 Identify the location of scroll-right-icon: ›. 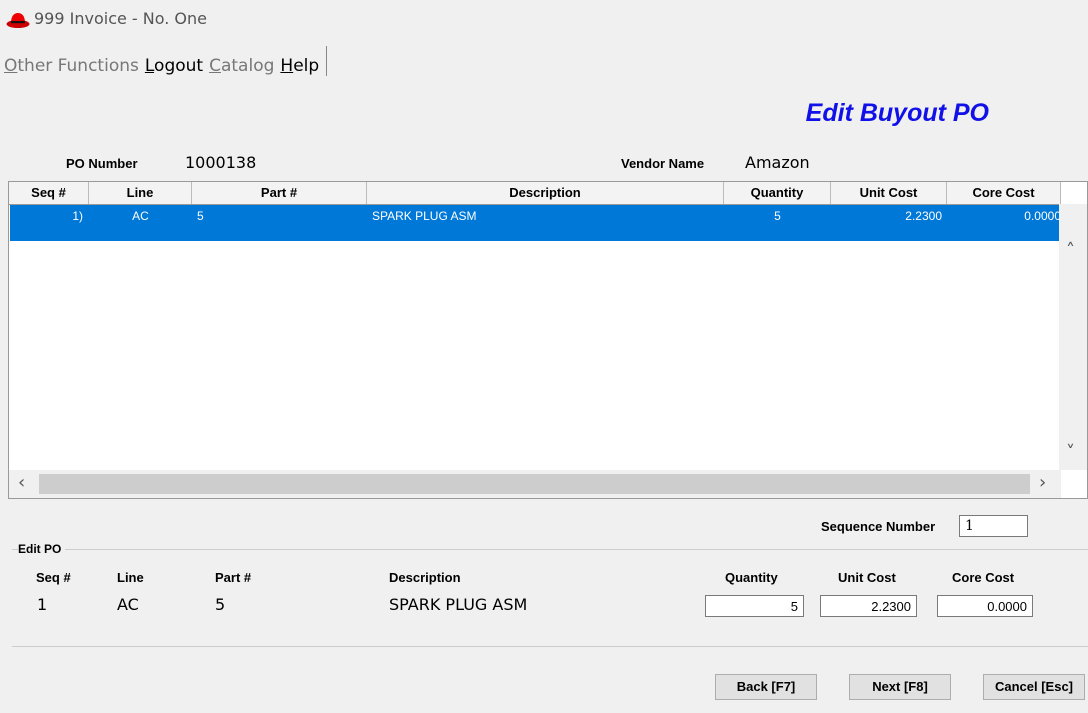
(1042, 482).